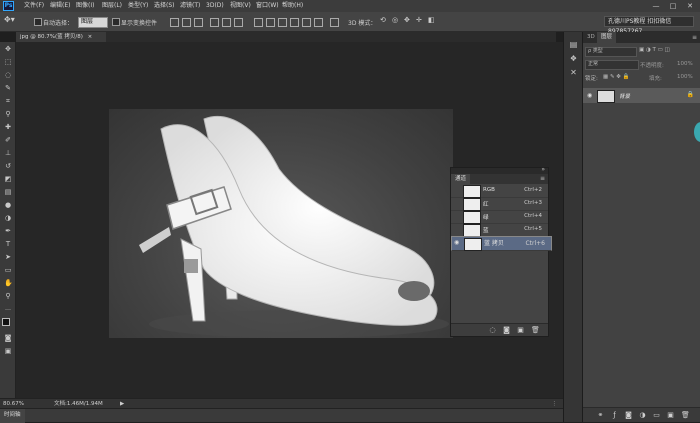 The image size is (700, 423). I want to click on document-tab: jpg @ 80.7%(蓝 拷贝/8) ×, so click(61, 37).